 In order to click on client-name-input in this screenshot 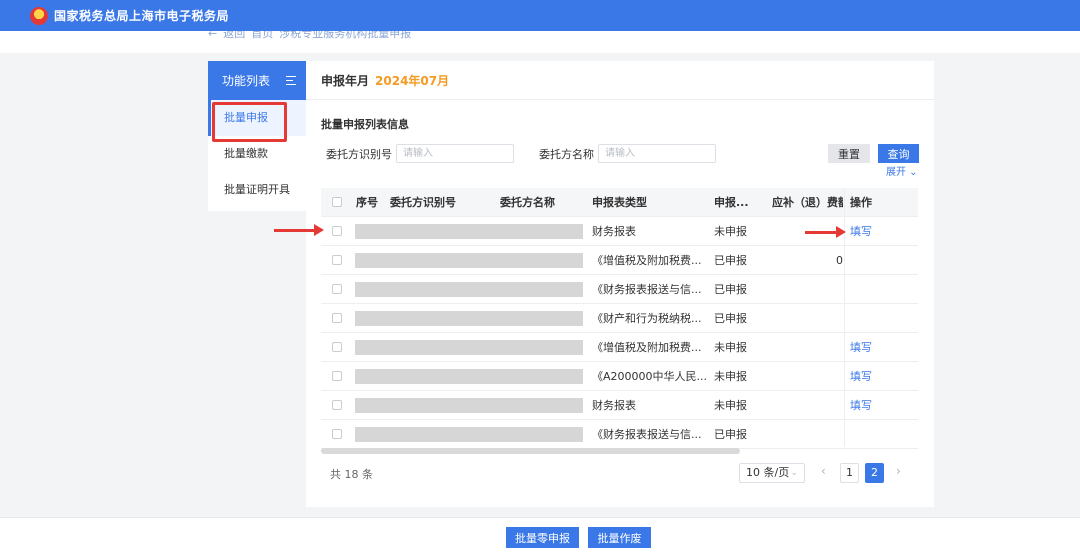, I will do `click(657, 153)`.